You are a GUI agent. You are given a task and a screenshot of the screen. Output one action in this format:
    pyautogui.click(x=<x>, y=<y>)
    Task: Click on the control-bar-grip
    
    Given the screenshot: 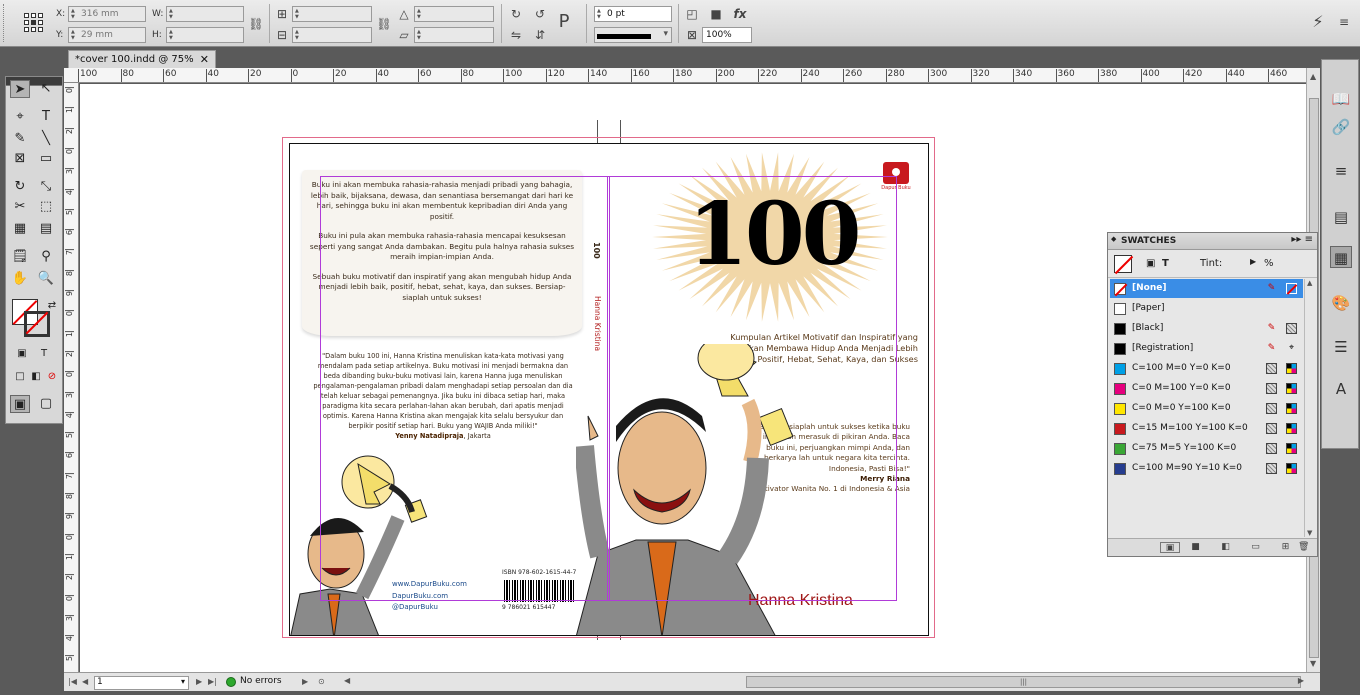 What is the action you would take?
    pyautogui.click(x=5, y=23)
    